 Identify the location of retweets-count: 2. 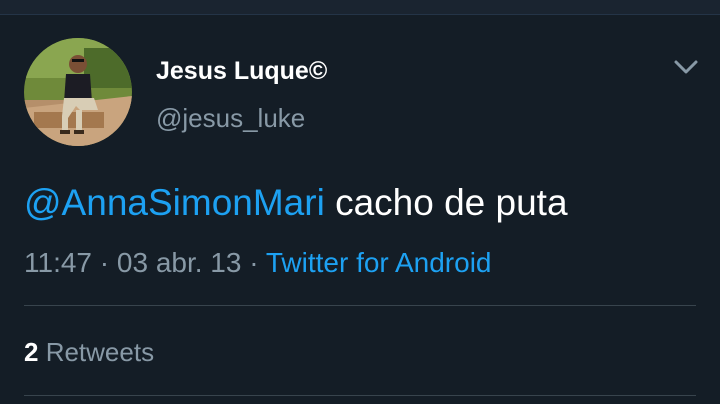
(31, 352).